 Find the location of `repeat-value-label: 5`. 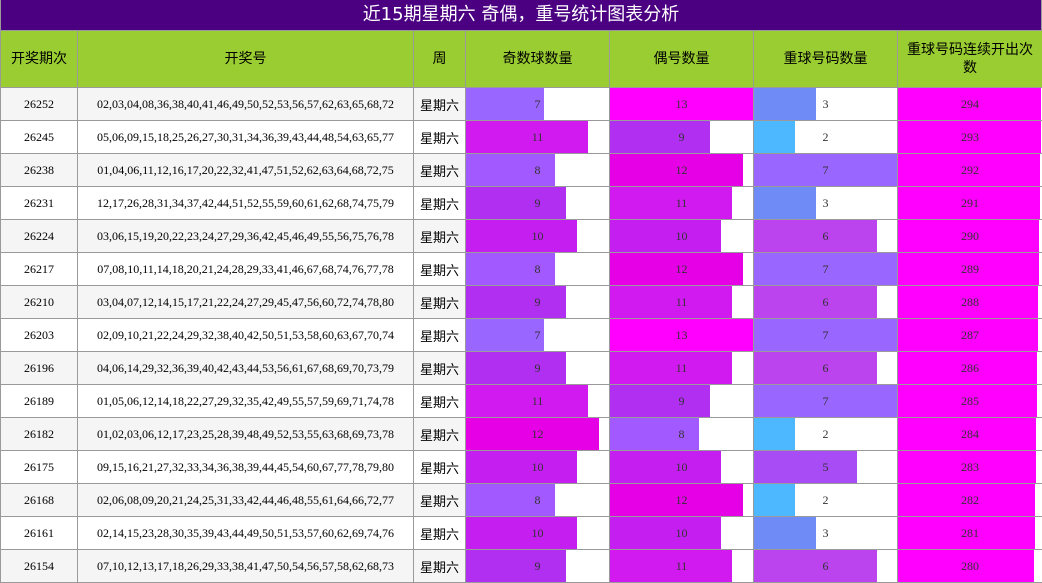

repeat-value-label: 5 is located at coordinates (825, 467).